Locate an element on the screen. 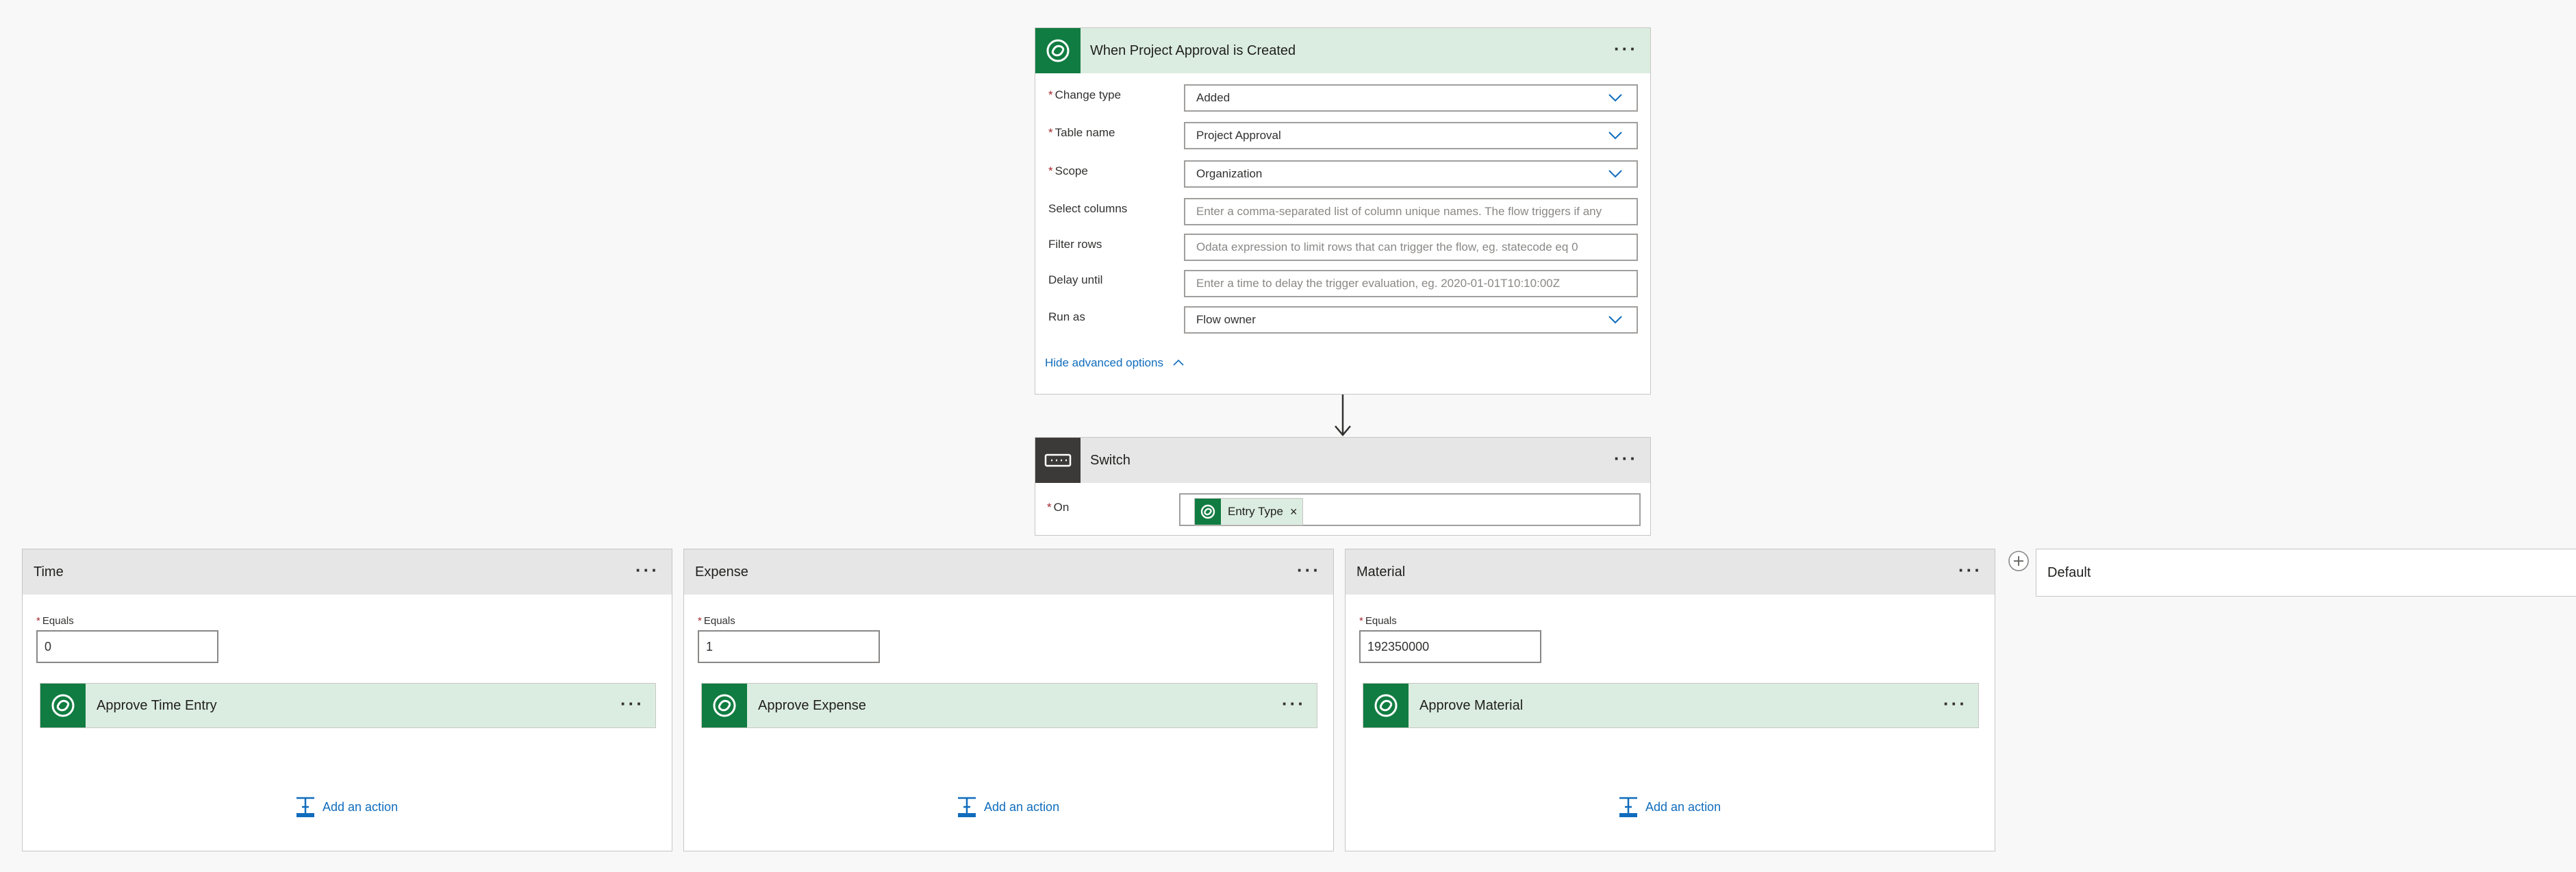  approve-time-entry-title: Approve Time Entry is located at coordinates (157, 706).